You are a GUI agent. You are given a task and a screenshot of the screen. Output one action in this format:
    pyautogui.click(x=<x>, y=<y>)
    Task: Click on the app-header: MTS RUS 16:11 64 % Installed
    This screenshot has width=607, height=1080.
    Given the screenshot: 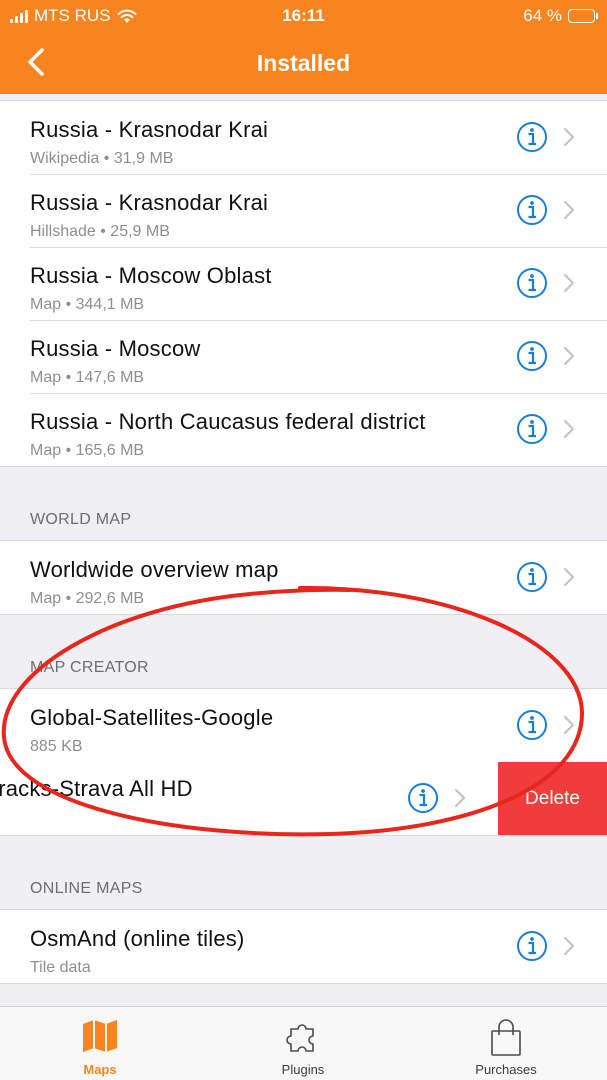 What is the action you would take?
    pyautogui.click(x=303, y=47)
    